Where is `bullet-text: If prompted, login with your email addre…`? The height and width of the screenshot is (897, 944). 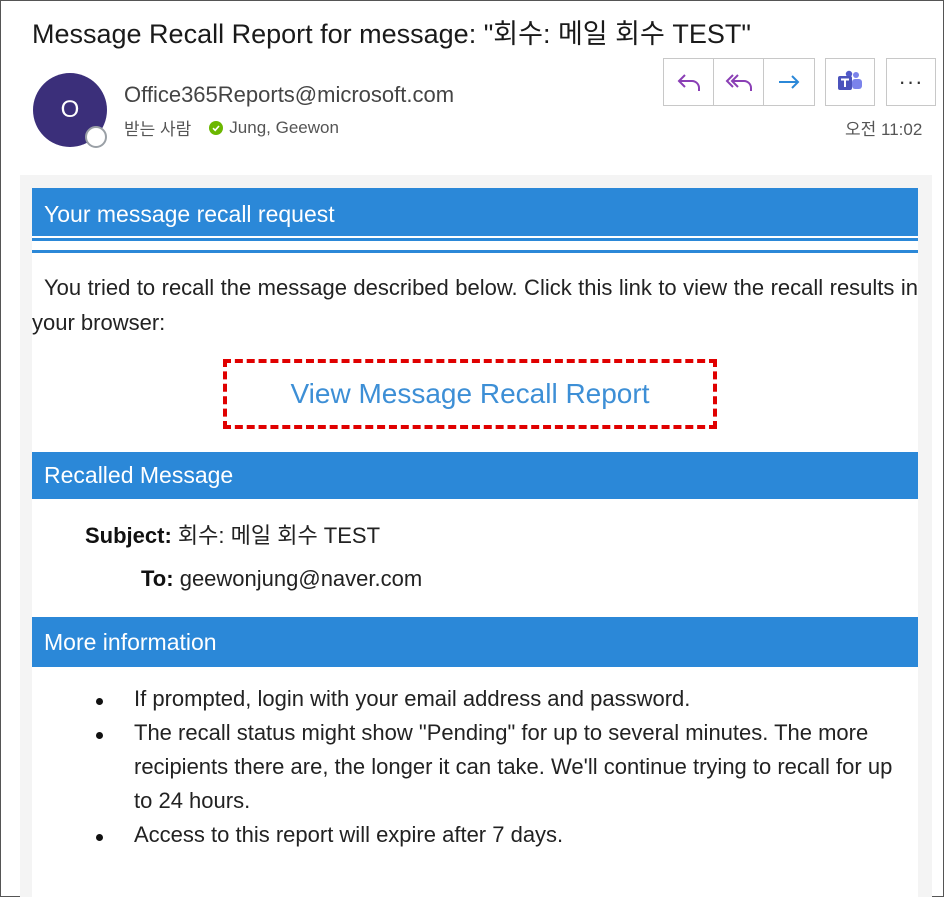 bullet-text: If prompted, login with your email addre… is located at coordinates (412, 698).